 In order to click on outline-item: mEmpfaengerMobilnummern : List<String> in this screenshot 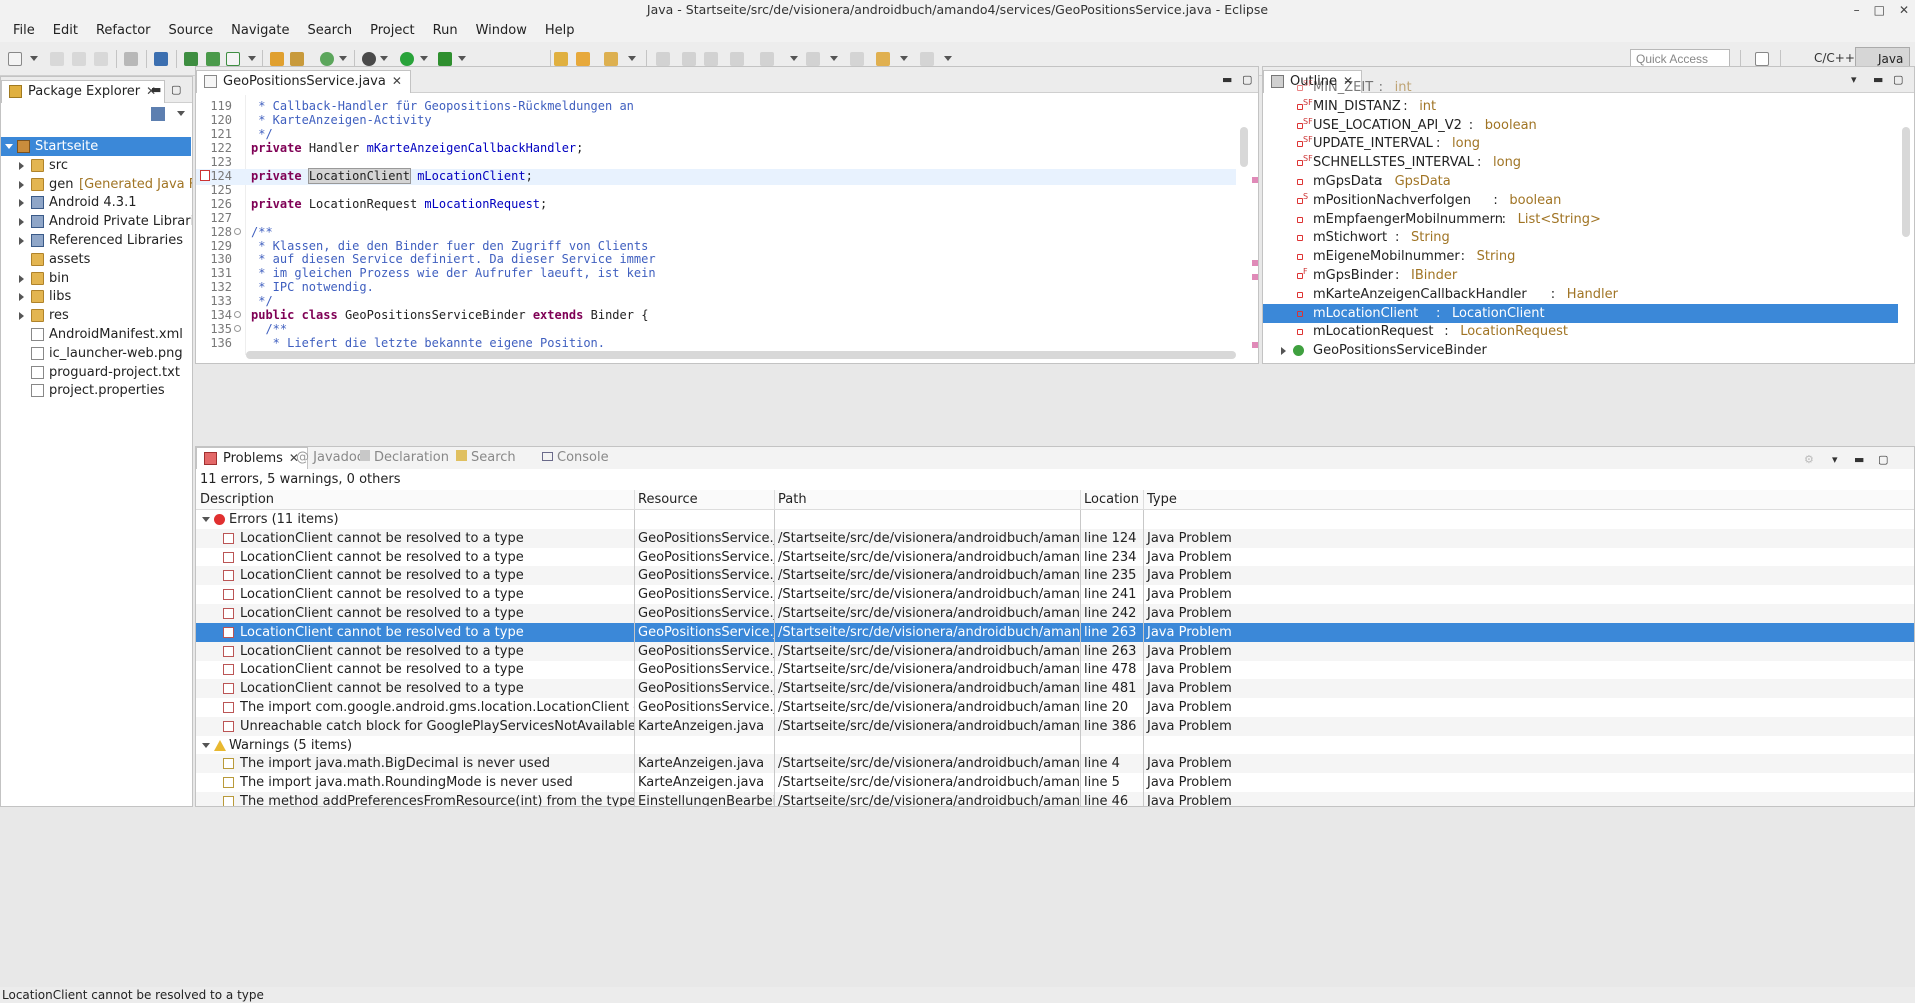, I will do `click(1580, 219)`.